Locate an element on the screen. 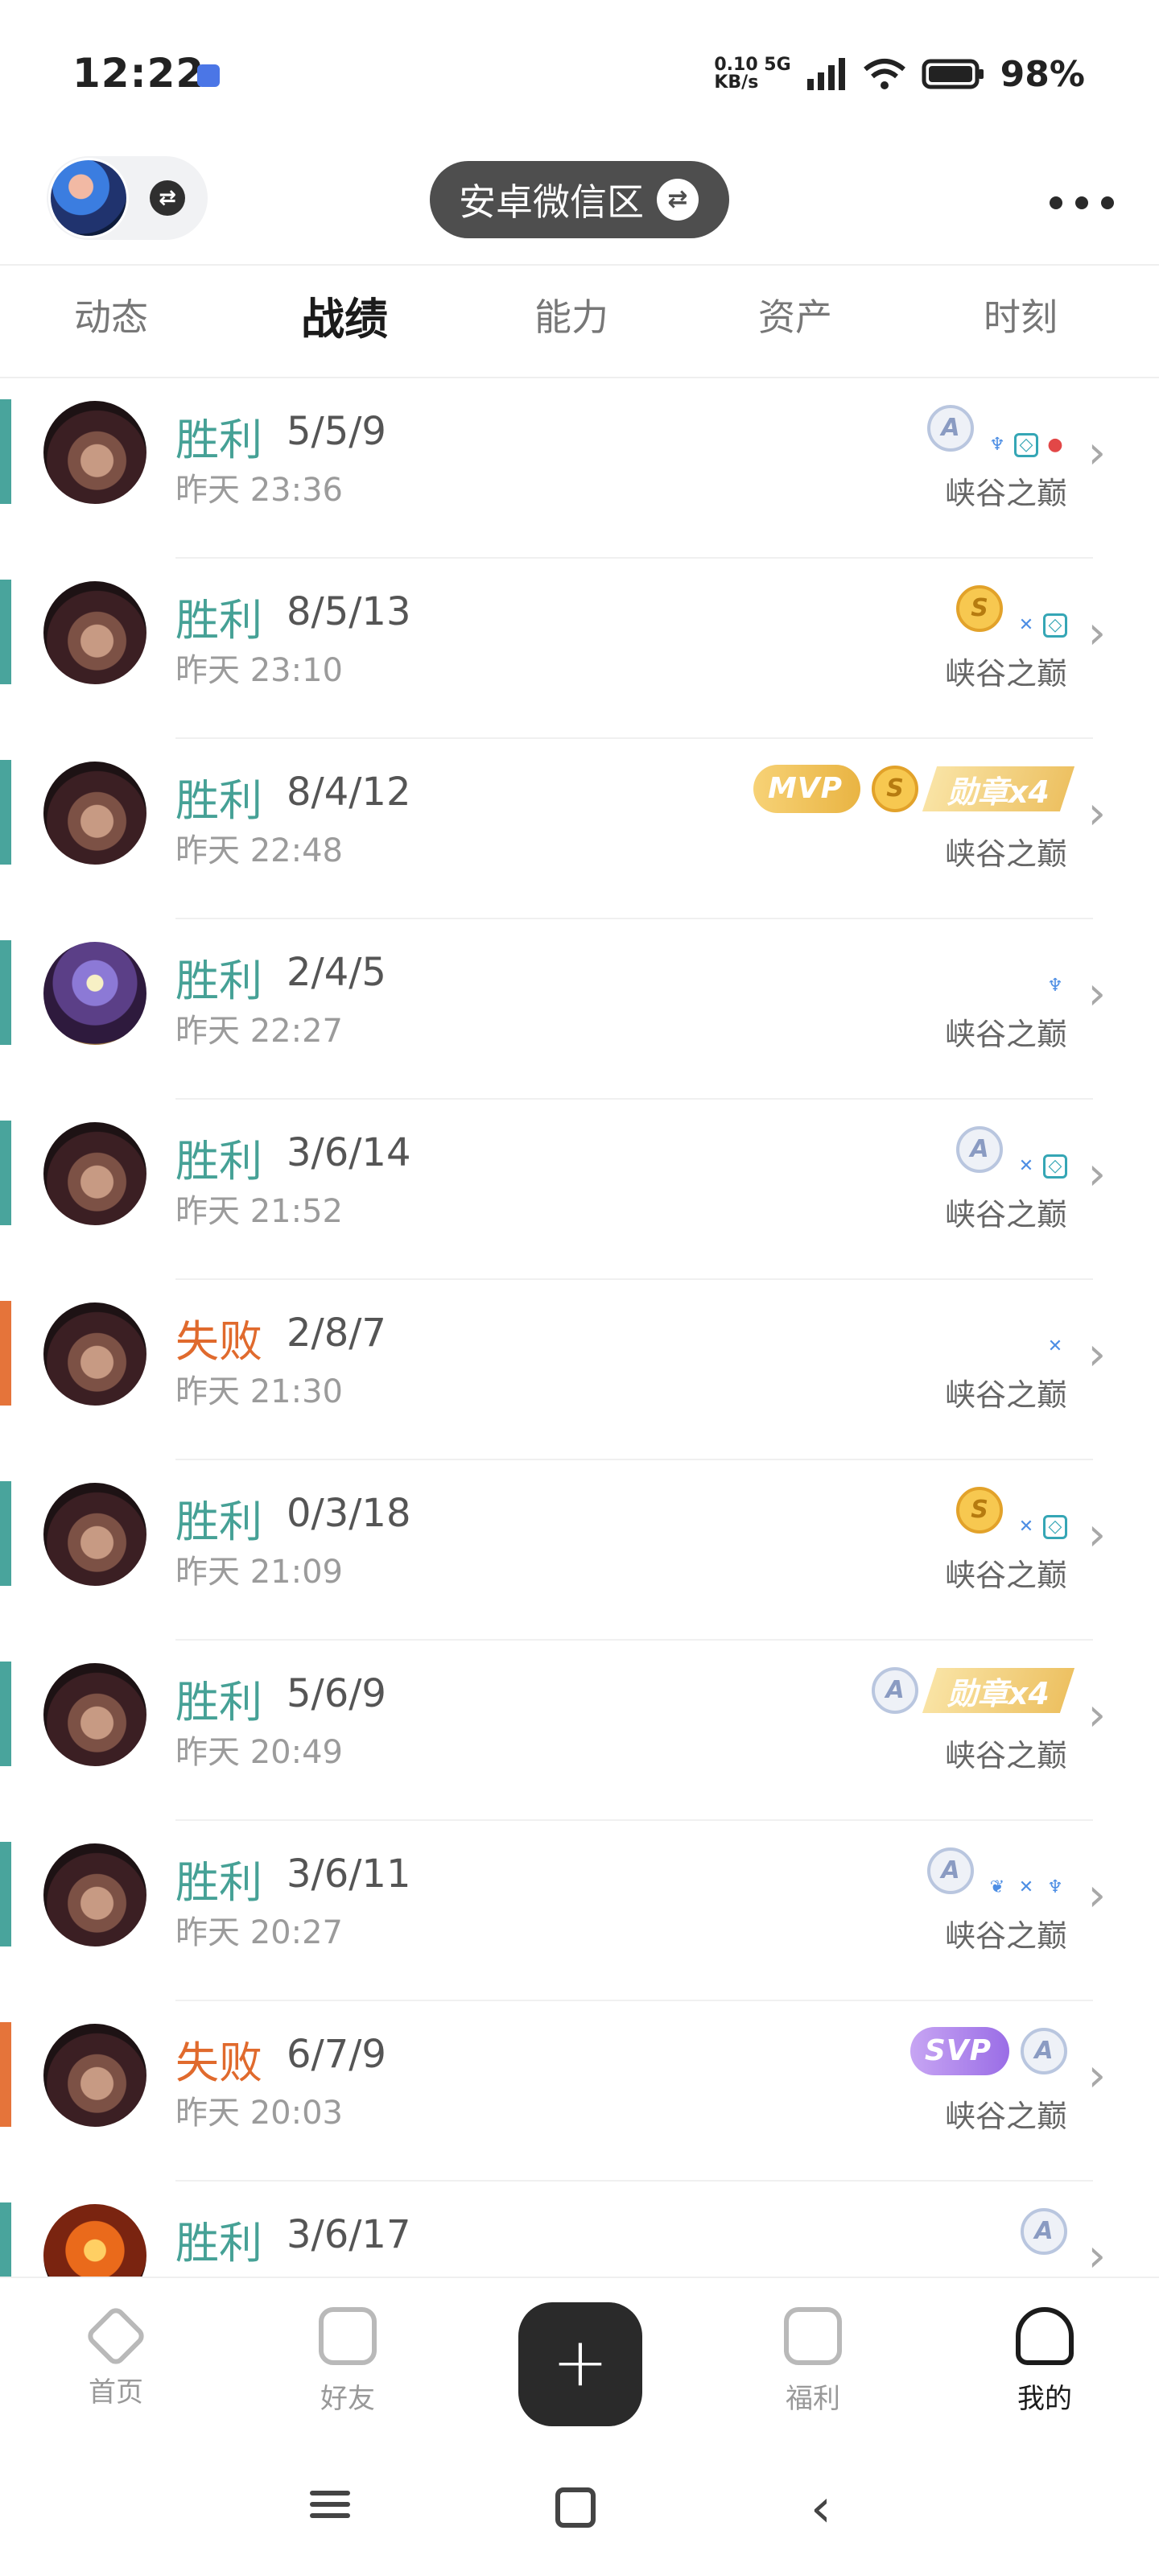 Image resolution: width=1159 pixels, height=2576 pixels. tab-moments: 时刻 is located at coordinates (1021, 314).